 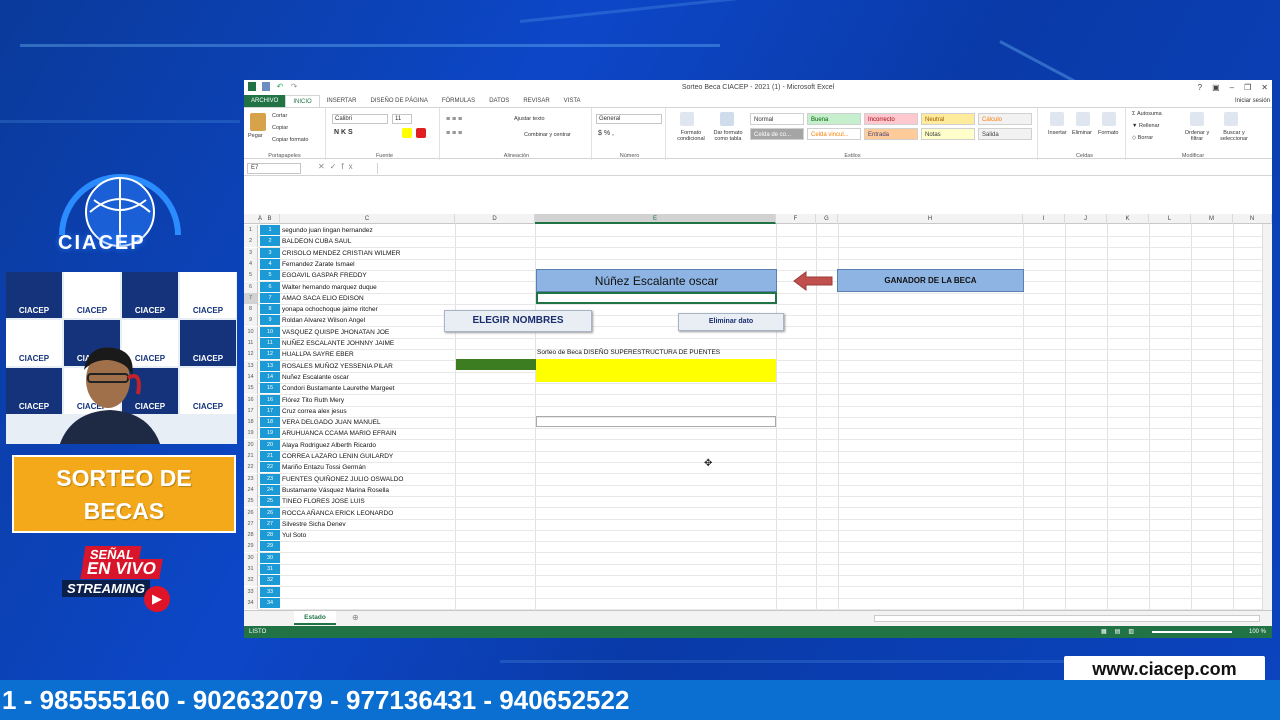 What do you see at coordinates (834, 119) in the screenshot?
I see `style-buena: Buena` at bounding box center [834, 119].